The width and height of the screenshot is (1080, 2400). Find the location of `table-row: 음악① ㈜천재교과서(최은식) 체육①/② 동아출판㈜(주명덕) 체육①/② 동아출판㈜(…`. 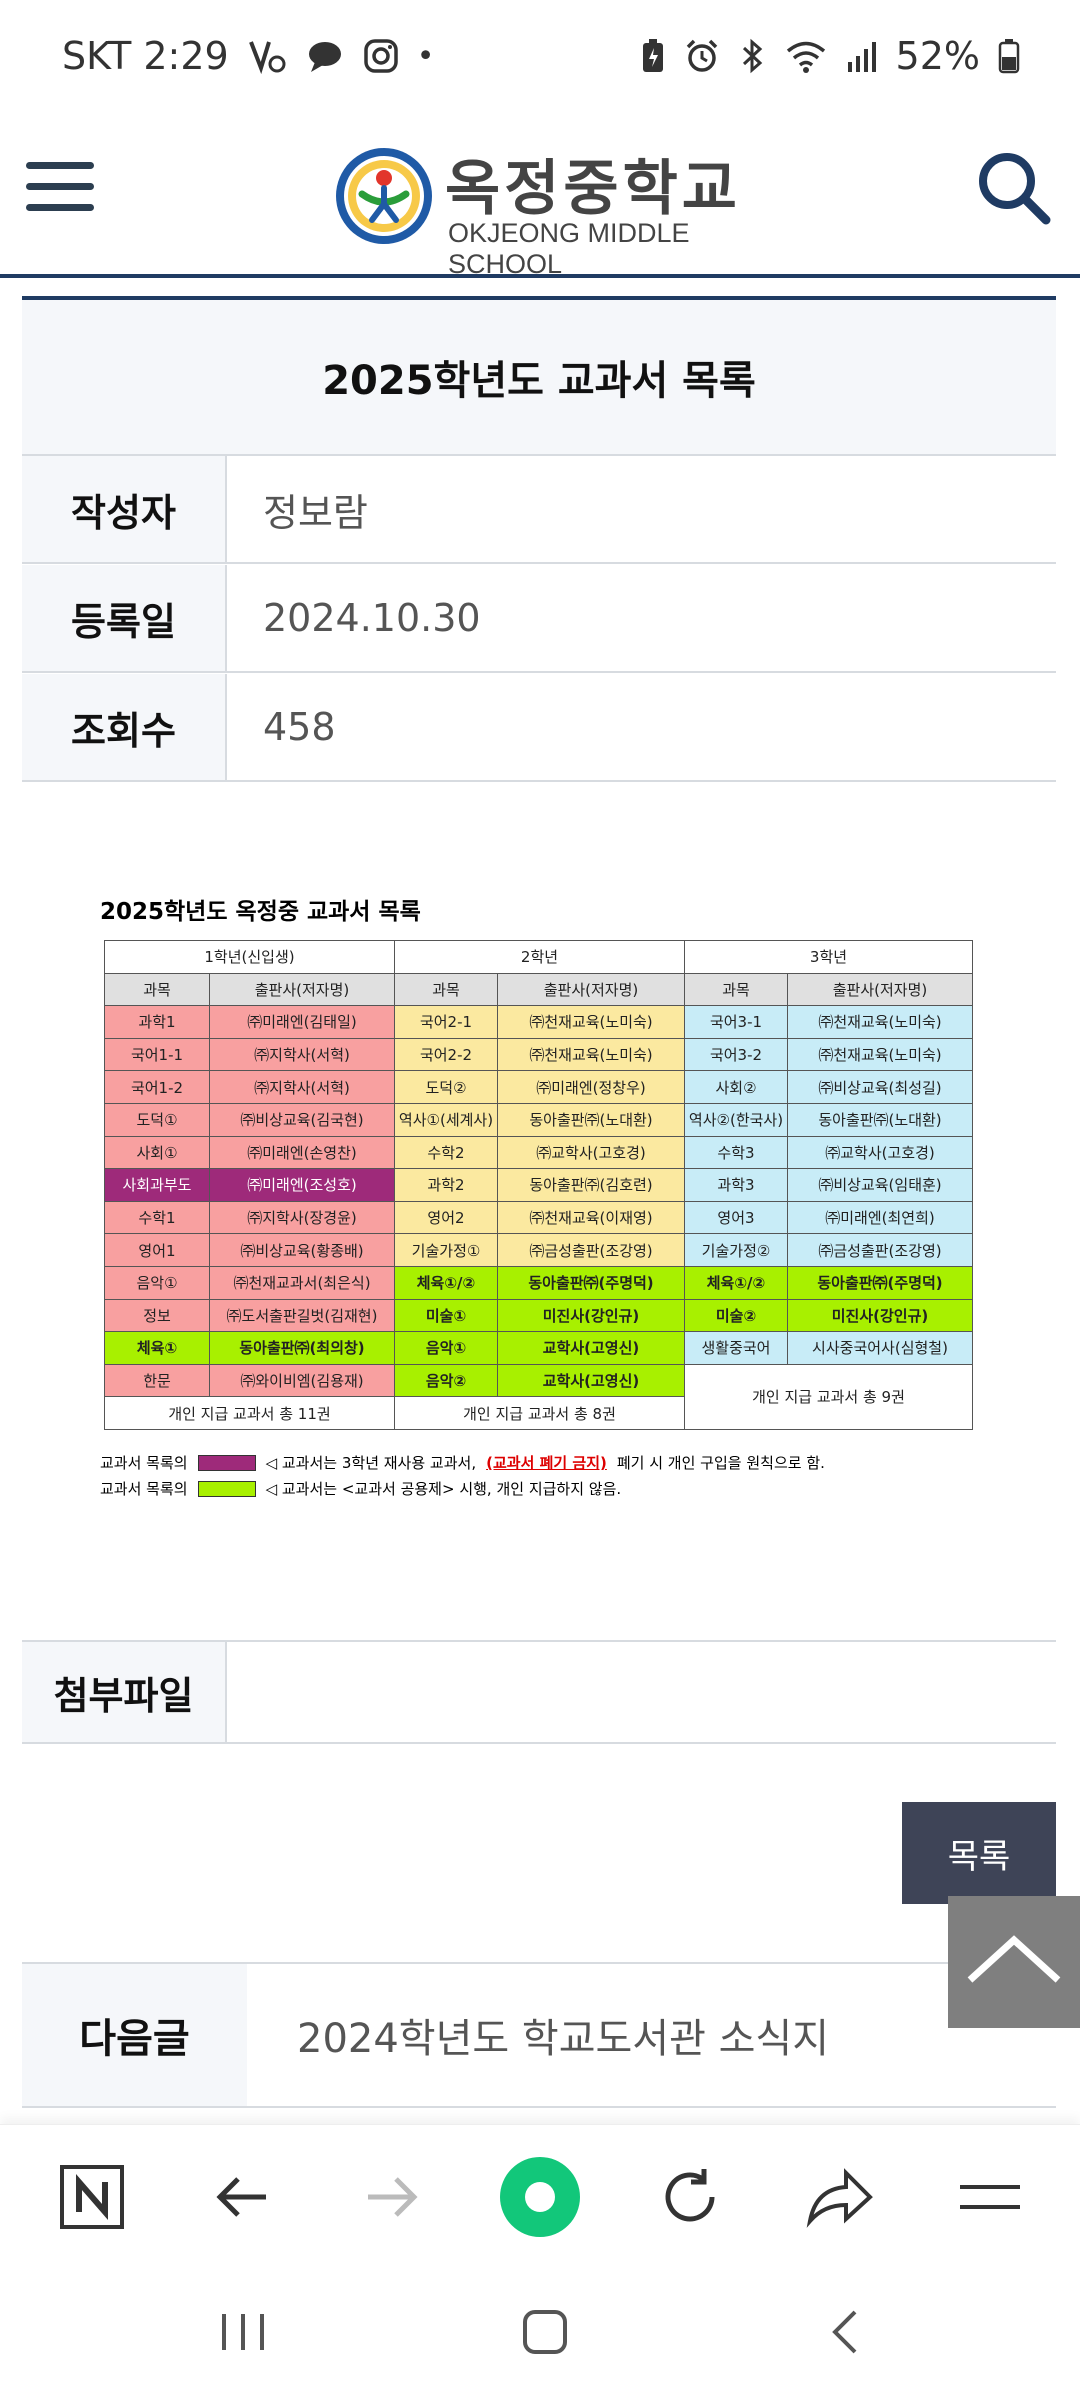

table-row: 음악① ㈜천재교과서(최은식) 체육①/② 동아출판㈜(주명덕) 체육①/② 동아출판㈜(… is located at coordinates (538, 1282).